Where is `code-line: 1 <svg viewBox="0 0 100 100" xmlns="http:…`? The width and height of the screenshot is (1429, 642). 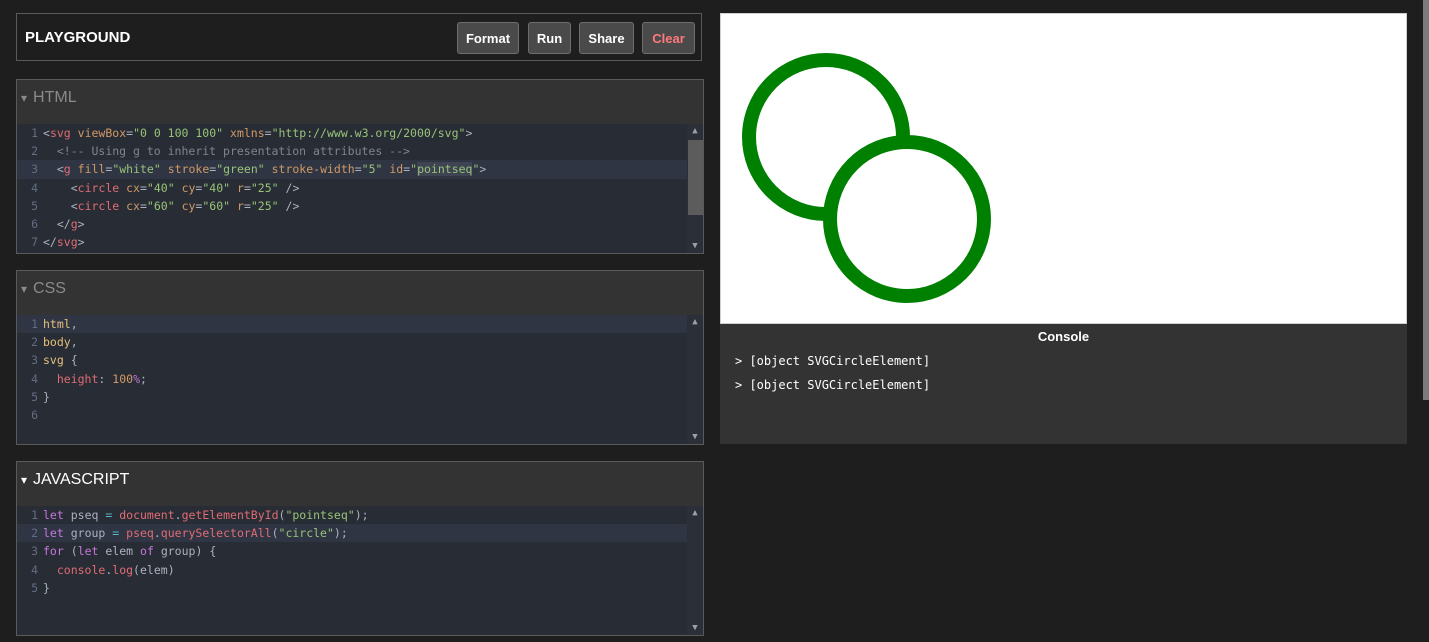 code-line: 1 <svg viewBox="0 0 100 100" xmlns="http:… is located at coordinates (360, 133).